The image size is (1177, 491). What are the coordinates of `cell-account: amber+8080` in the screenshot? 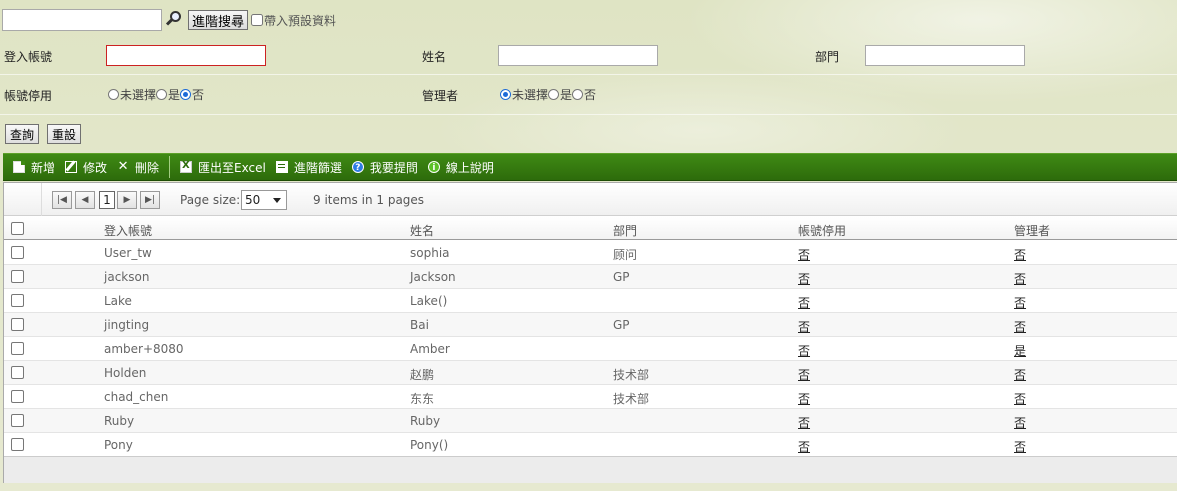 It's located at (144, 349).